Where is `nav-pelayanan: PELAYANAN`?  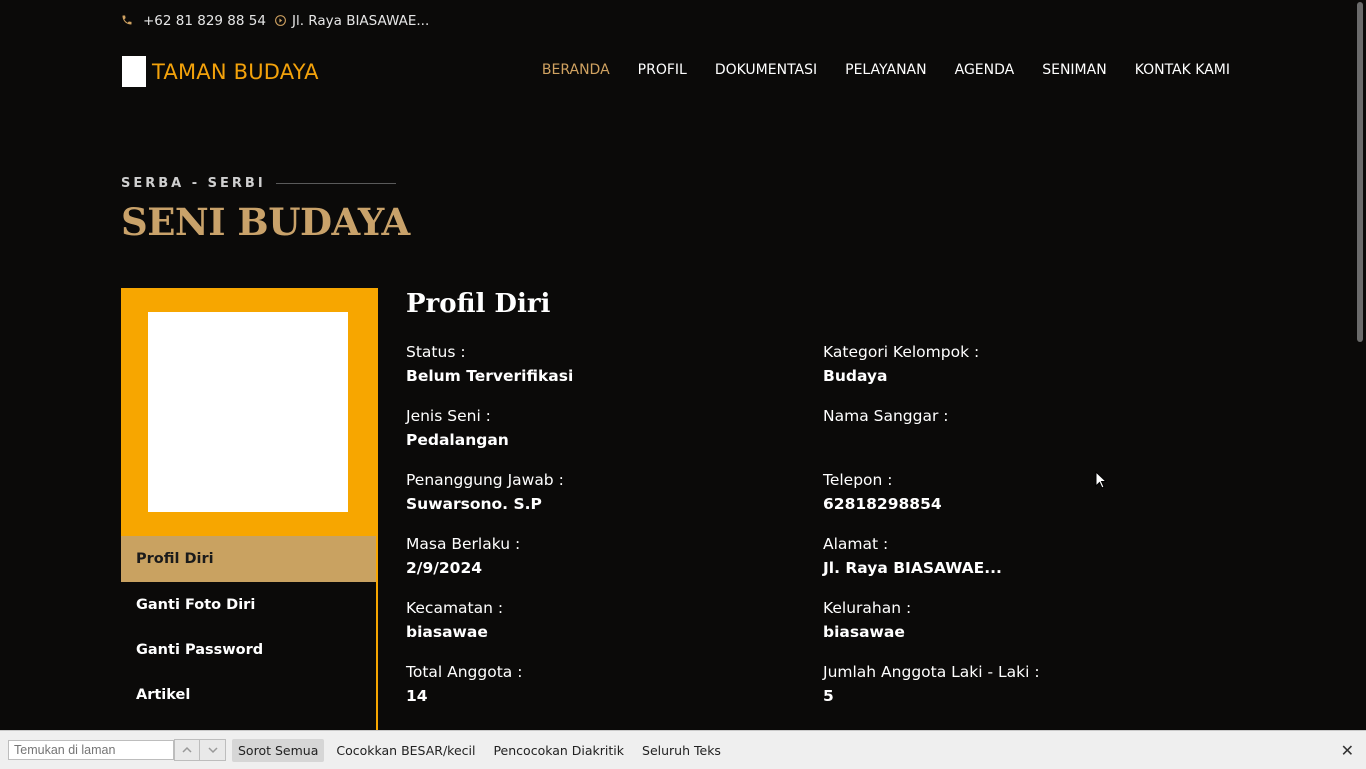 nav-pelayanan: PELAYANAN is located at coordinates (885, 70).